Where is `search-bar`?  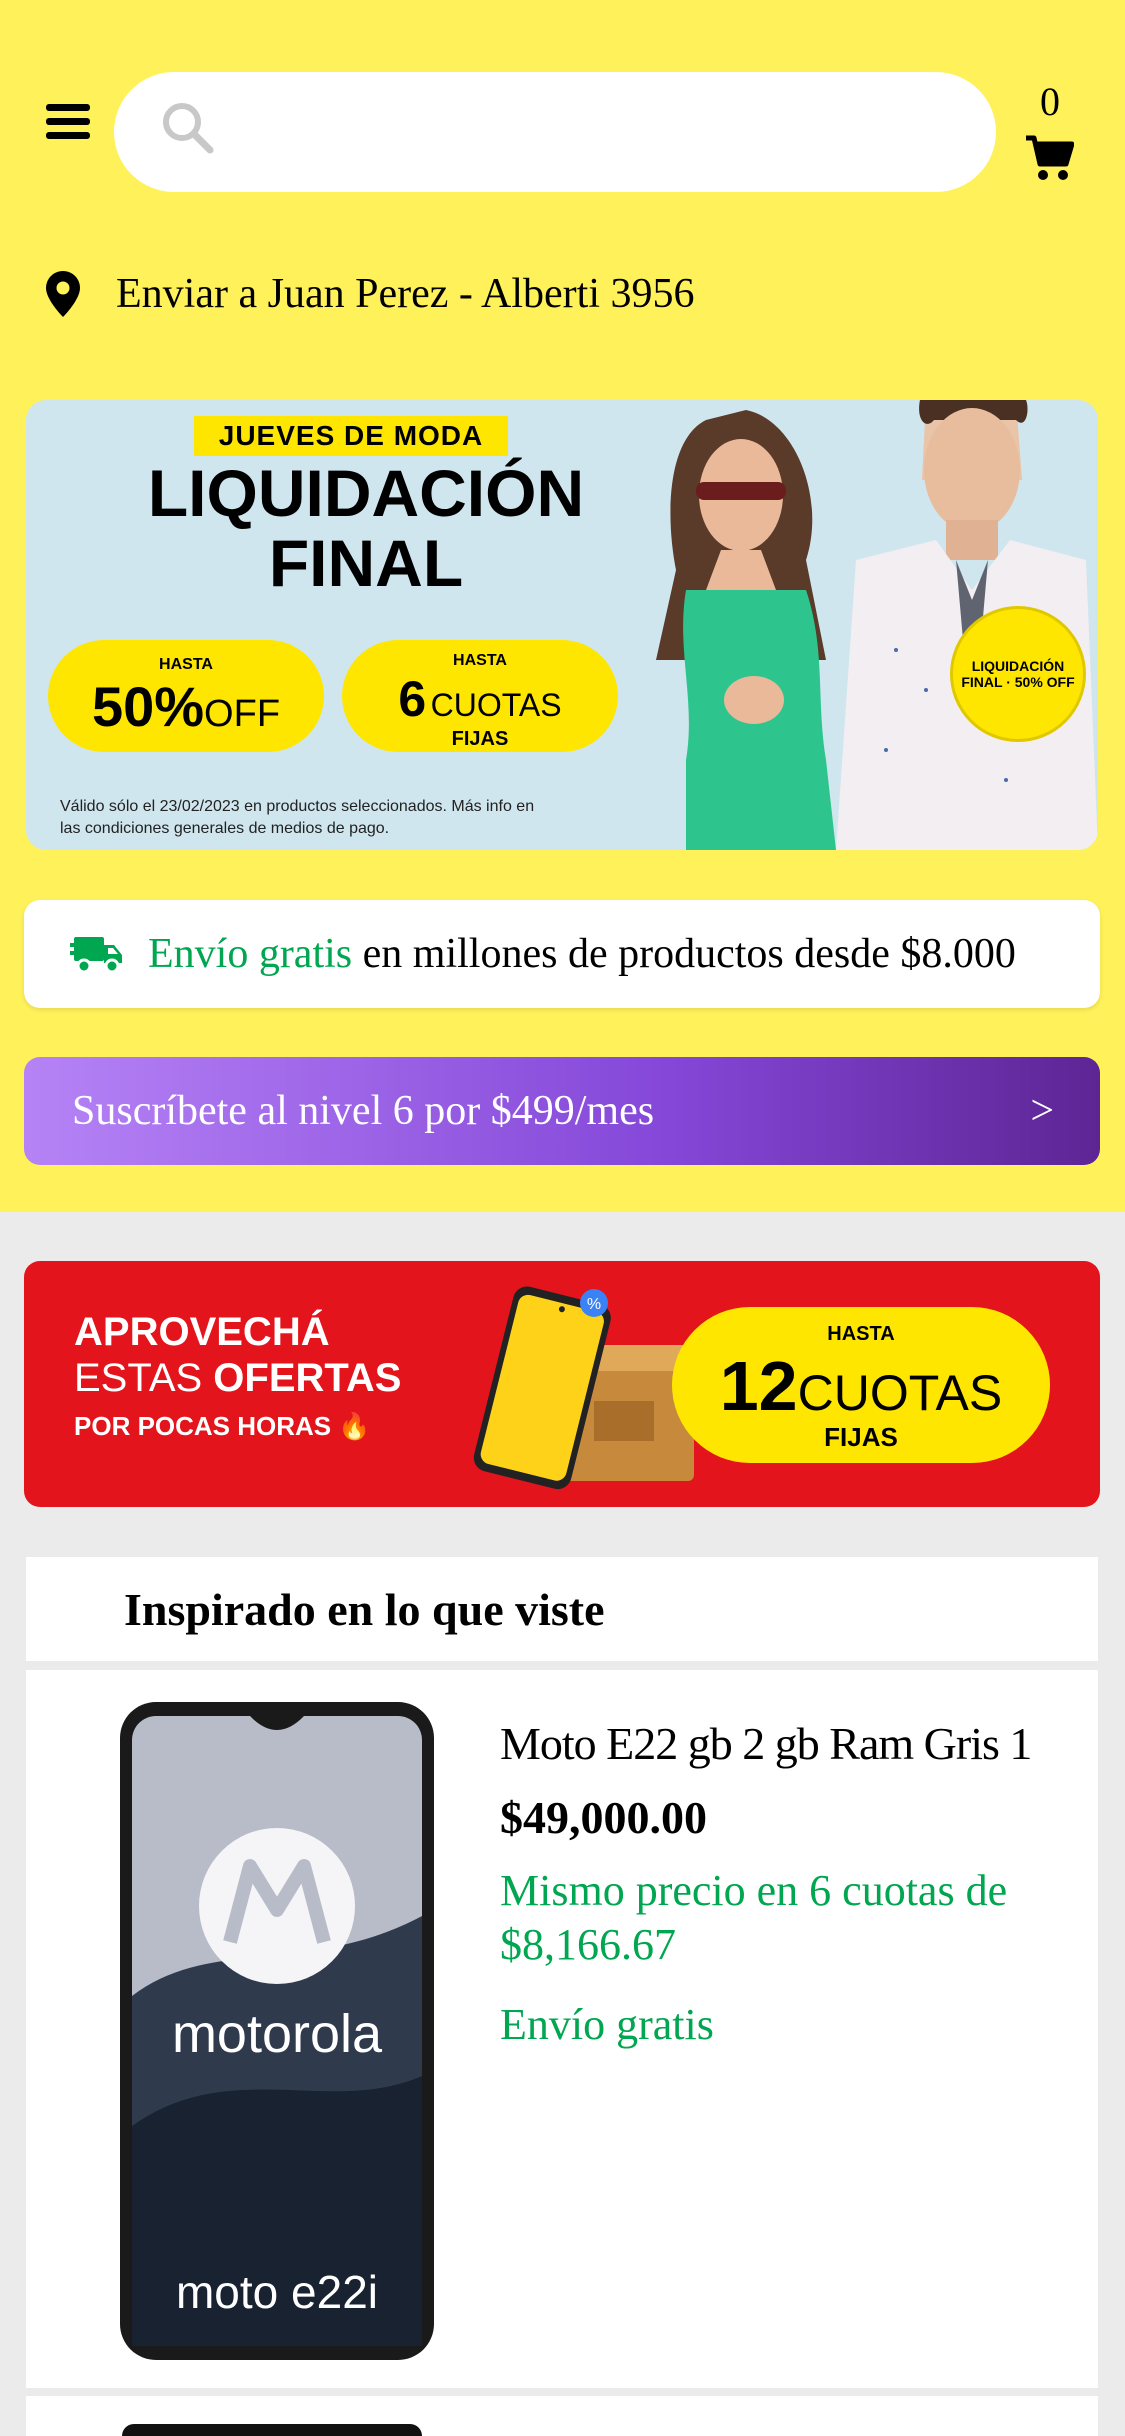 search-bar is located at coordinates (555, 132).